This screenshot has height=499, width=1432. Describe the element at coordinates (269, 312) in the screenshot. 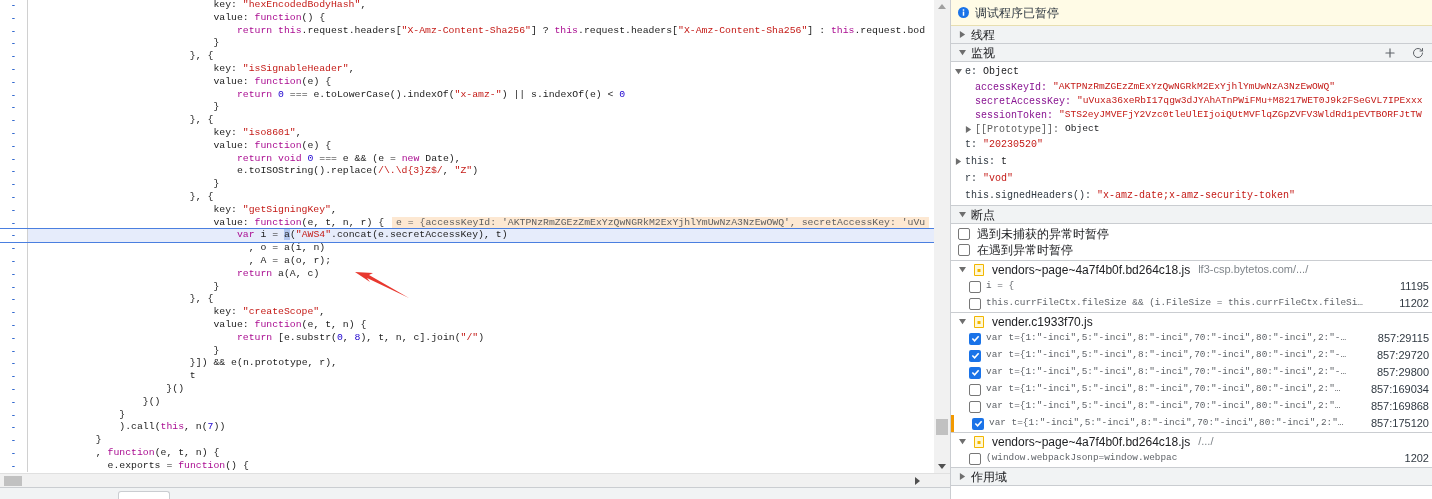

I see `code-line: key: "createScope",` at that location.